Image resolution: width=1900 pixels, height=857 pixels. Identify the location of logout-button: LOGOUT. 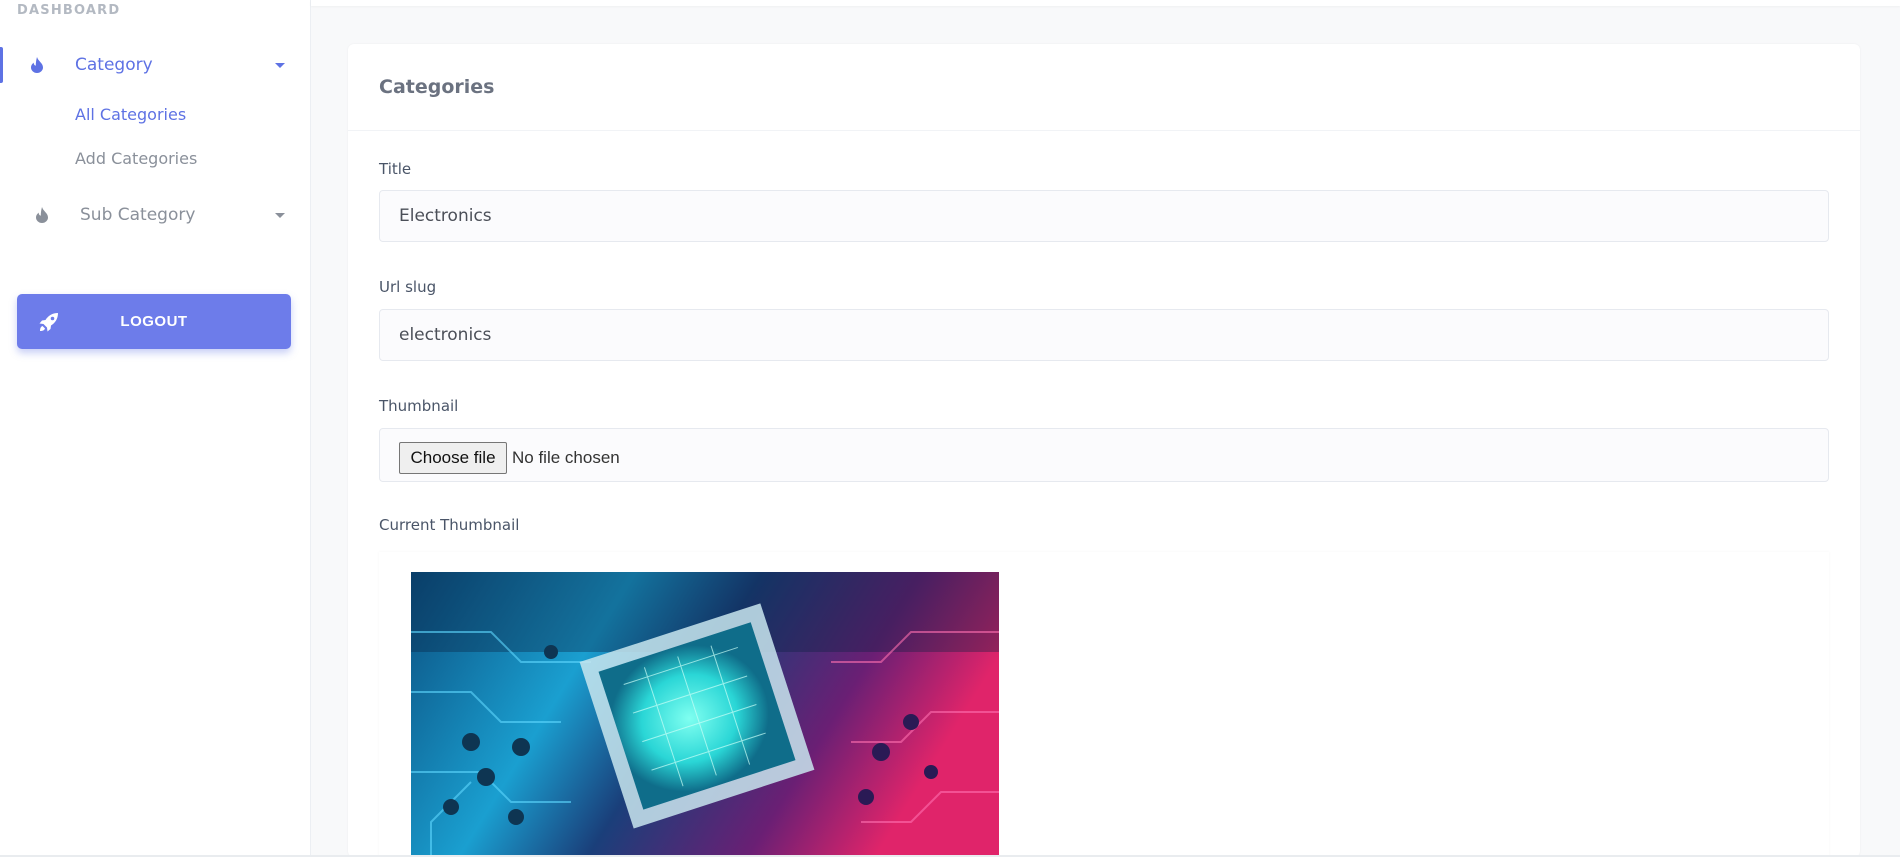
(154, 321).